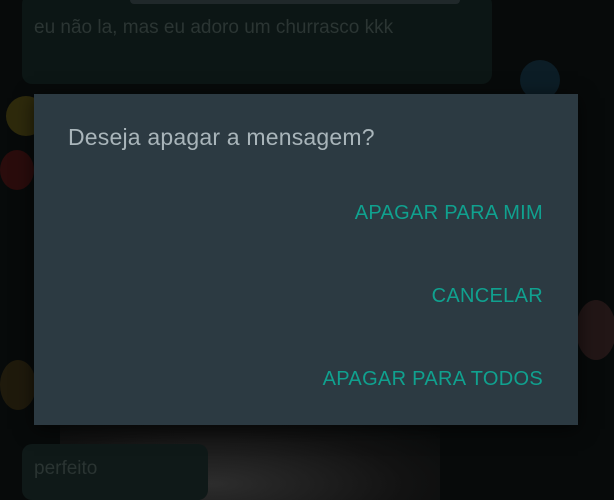 Image resolution: width=614 pixels, height=500 pixels. I want to click on delete-for-me-button: APAGAR PARA MIM, so click(449, 213).